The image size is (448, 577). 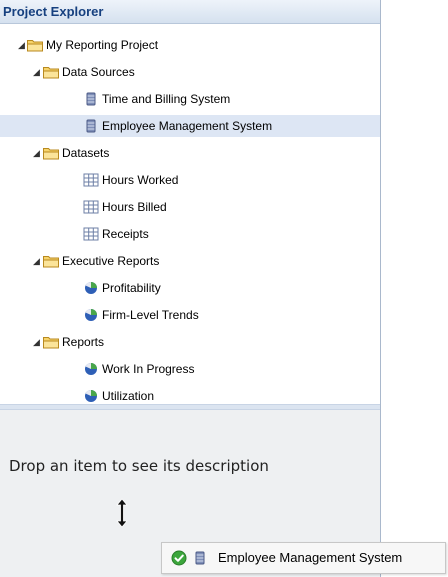 I want to click on tree-node-label: Datasets, so click(x=86, y=153).